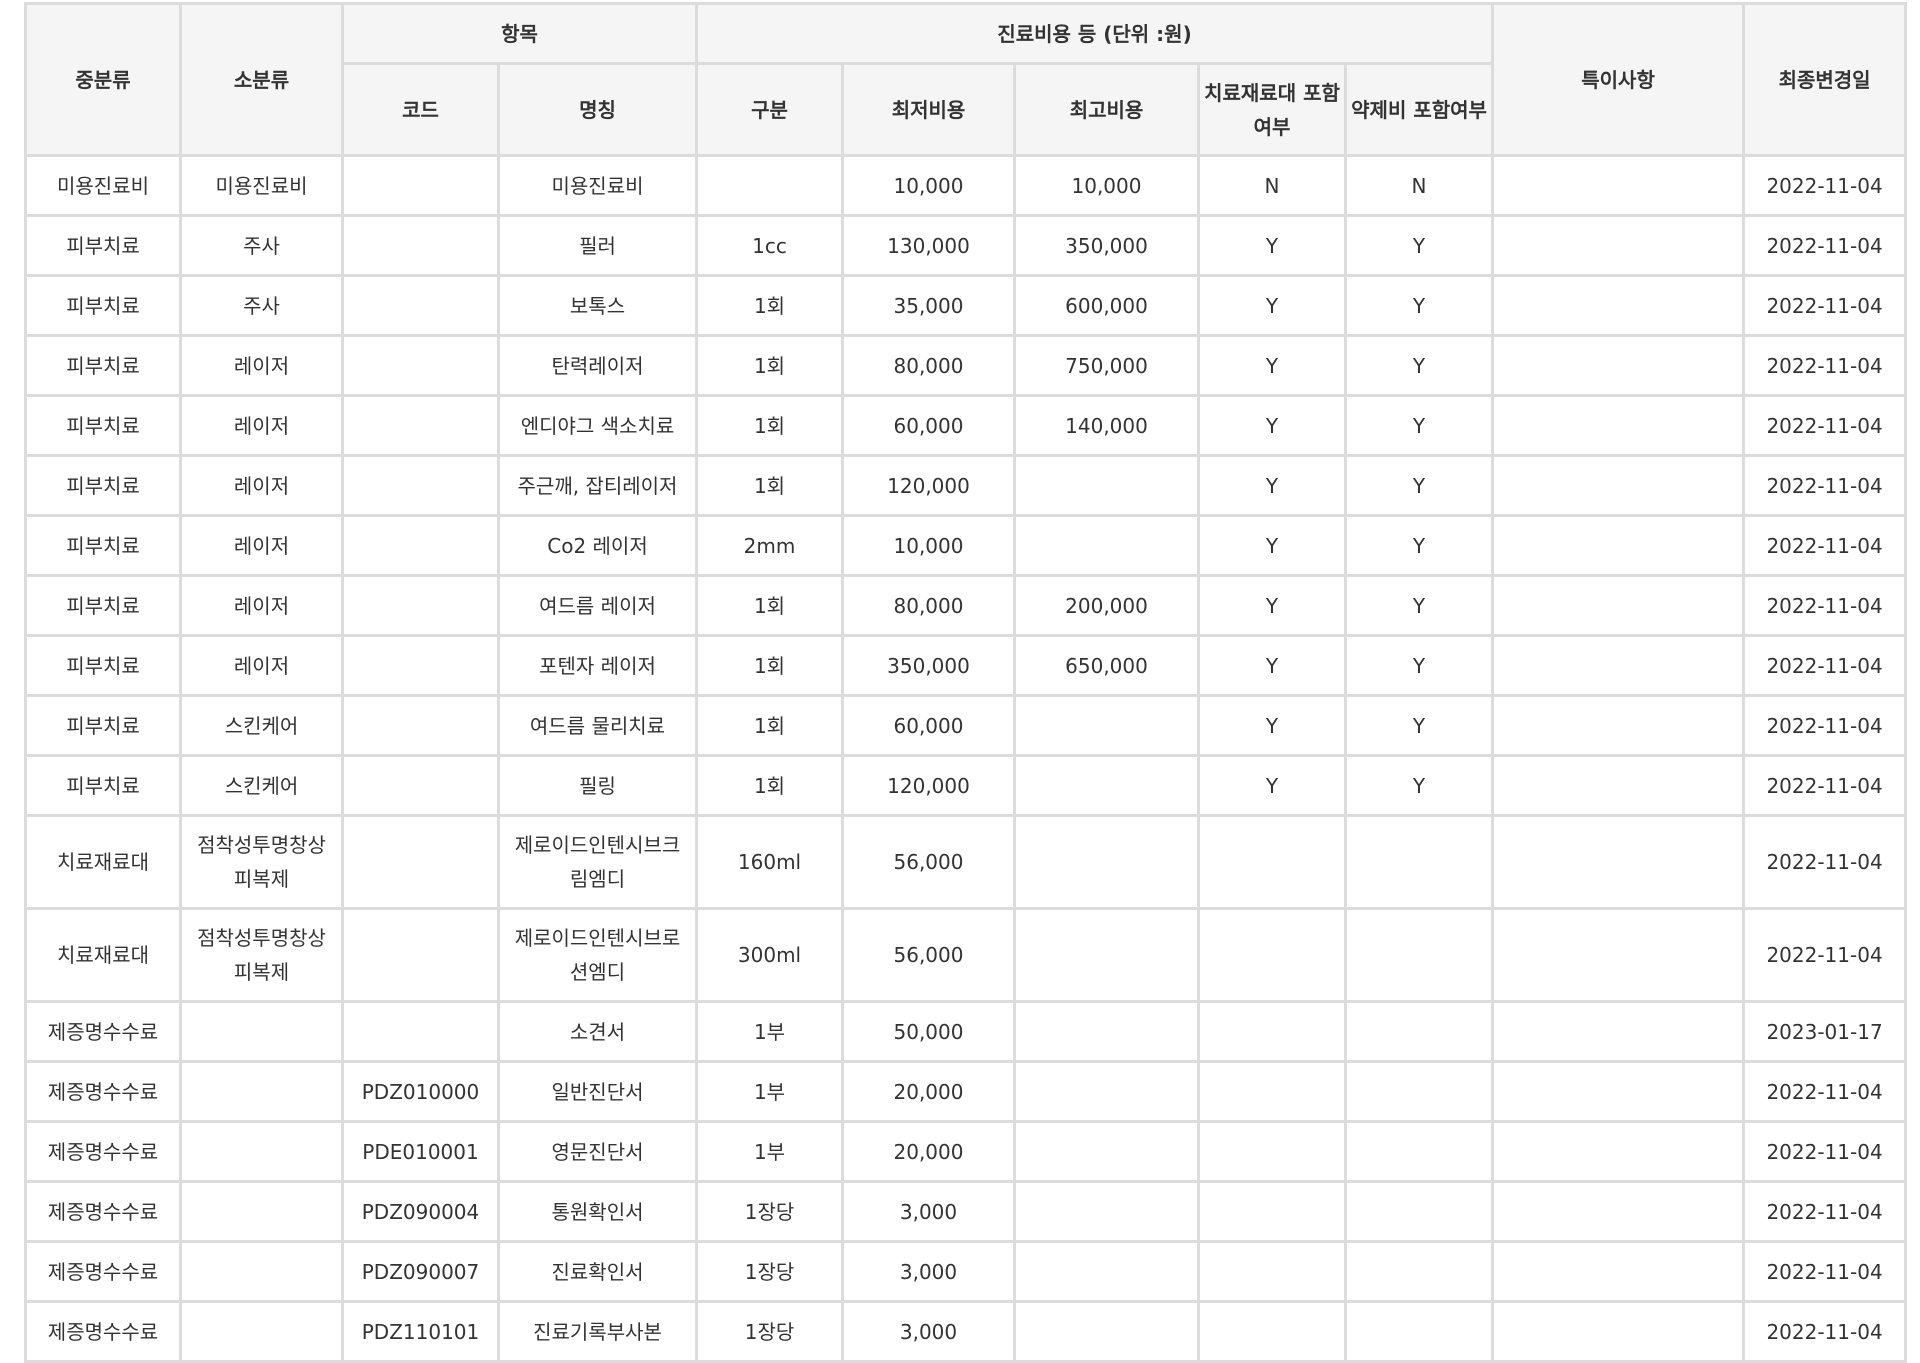 Image resolution: width=1920 pixels, height=1363 pixels. What do you see at coordinates (769, 545) in the screenshot?
I see `cell-unit: 2mm` at bounding box center [769, 545].